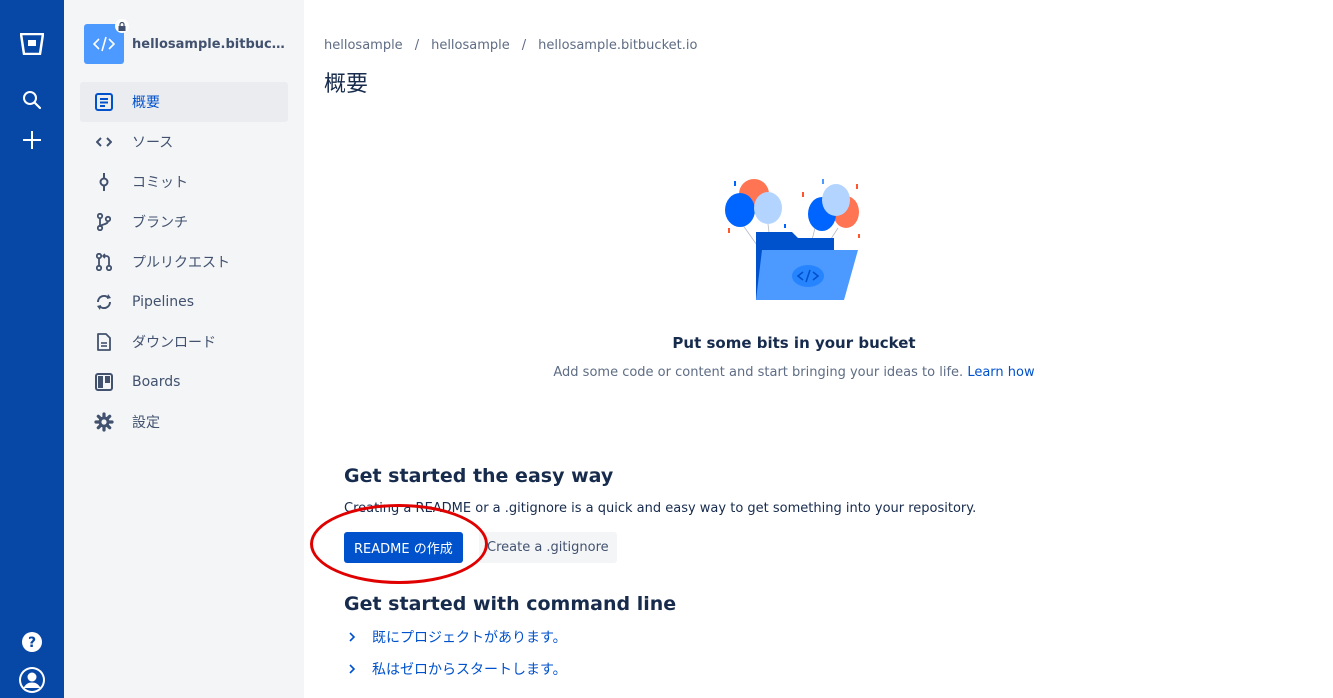  What do you see at coordinates (1000, 372) in the screenshot?
I see `learn-how-link: Learn how` at bounding box center [1000, 372].